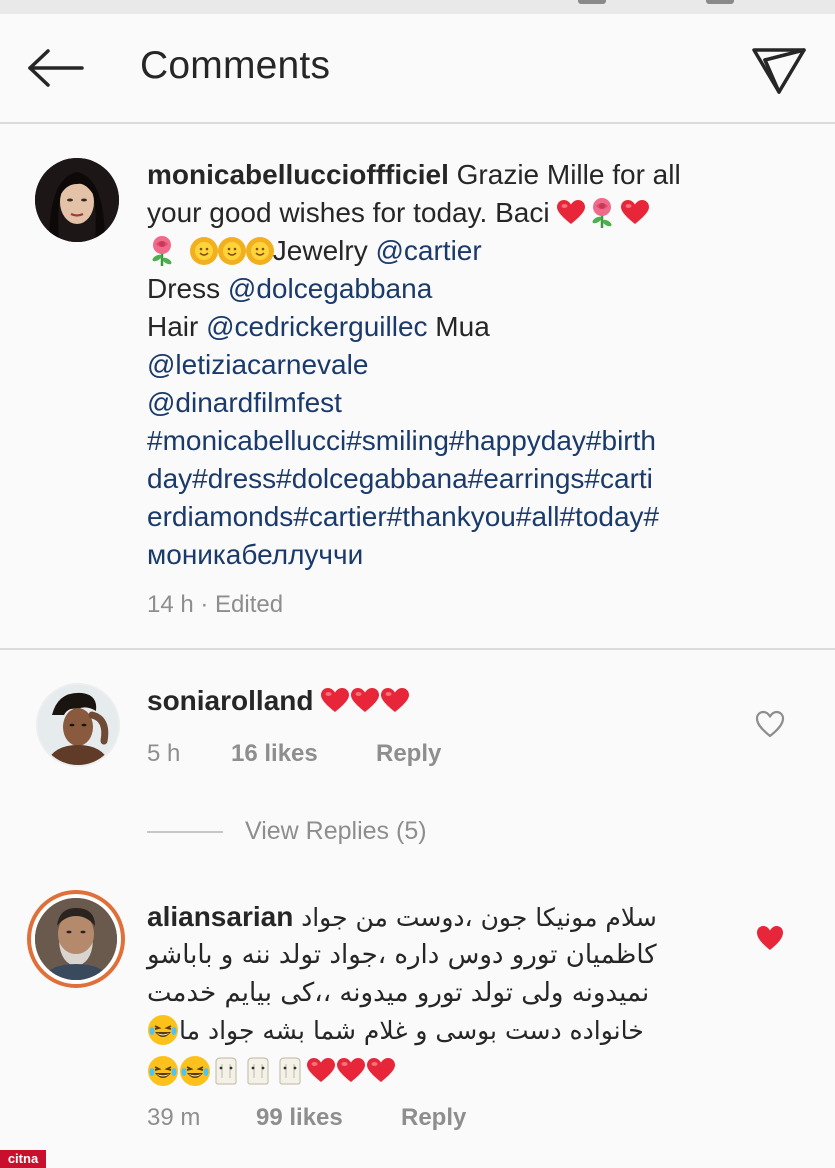  I want to click on comment-timestamp: 39 m, so click(174, 1117).